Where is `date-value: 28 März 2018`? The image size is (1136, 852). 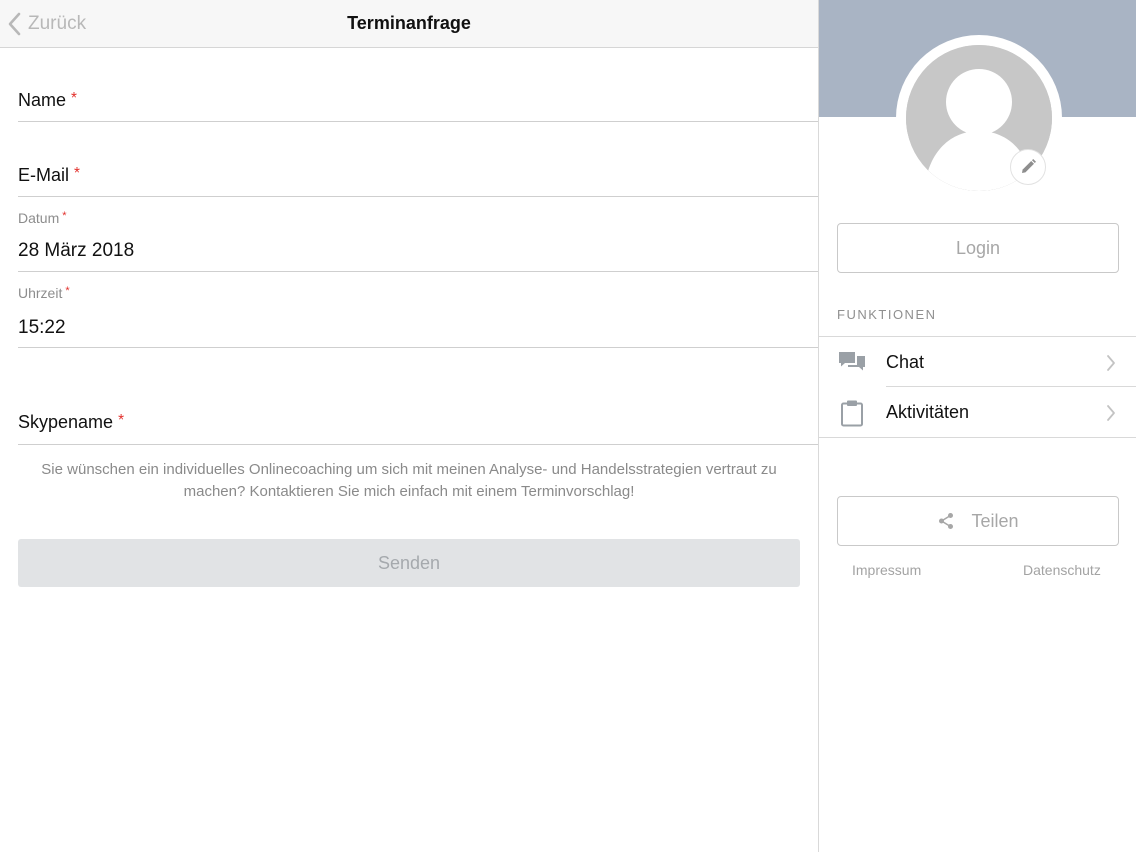 date-value: 28 März 2018 is located at coordinates (76, 250).